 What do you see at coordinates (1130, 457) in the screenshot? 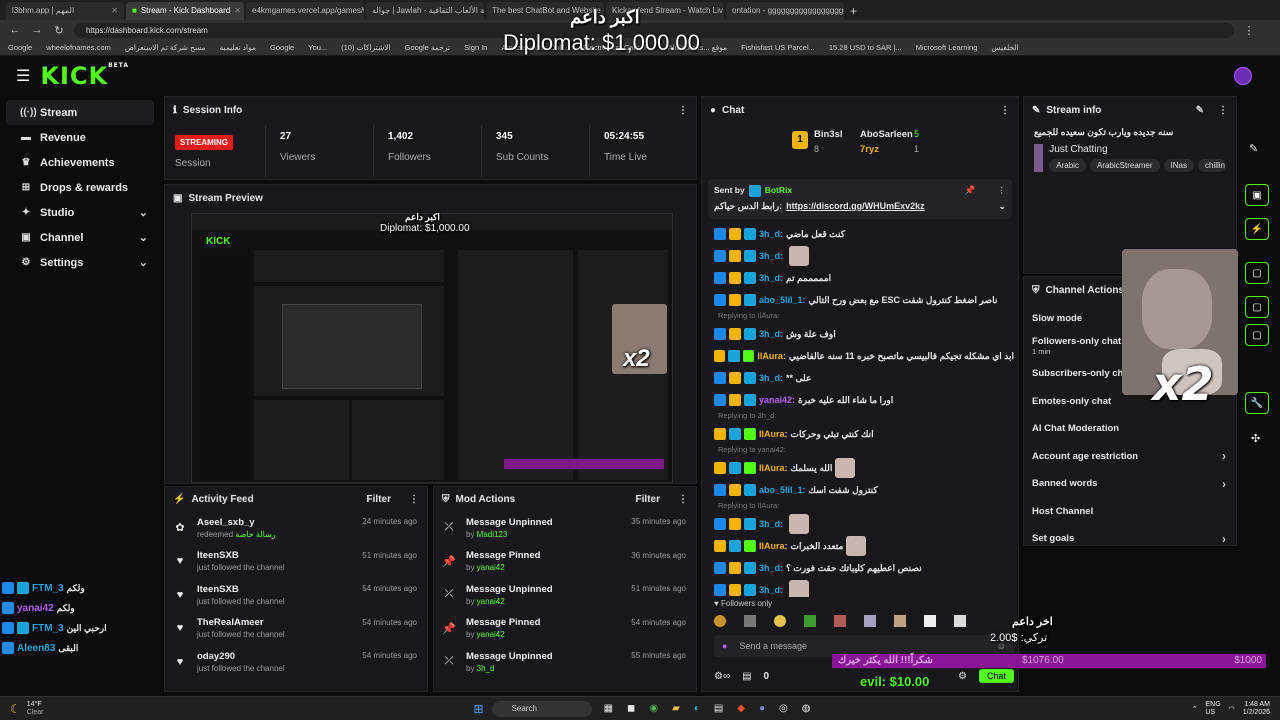
I see `channel-action-item: Account age restriction ›` at bounding box center [1130, 457].